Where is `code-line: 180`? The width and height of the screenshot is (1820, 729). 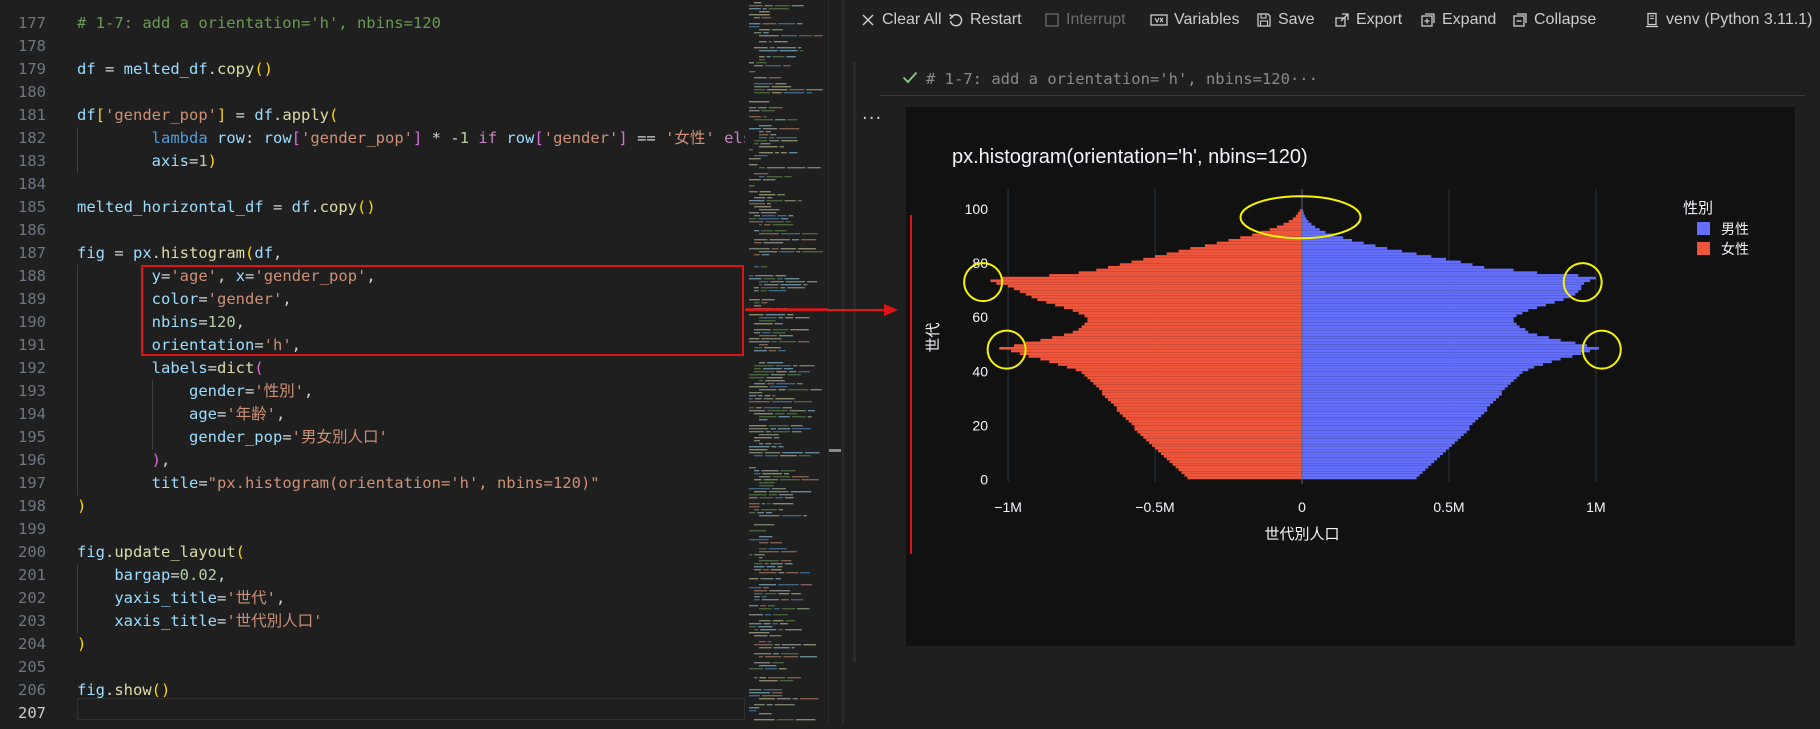 code-line: 180 is located at coordinates (372, 92).